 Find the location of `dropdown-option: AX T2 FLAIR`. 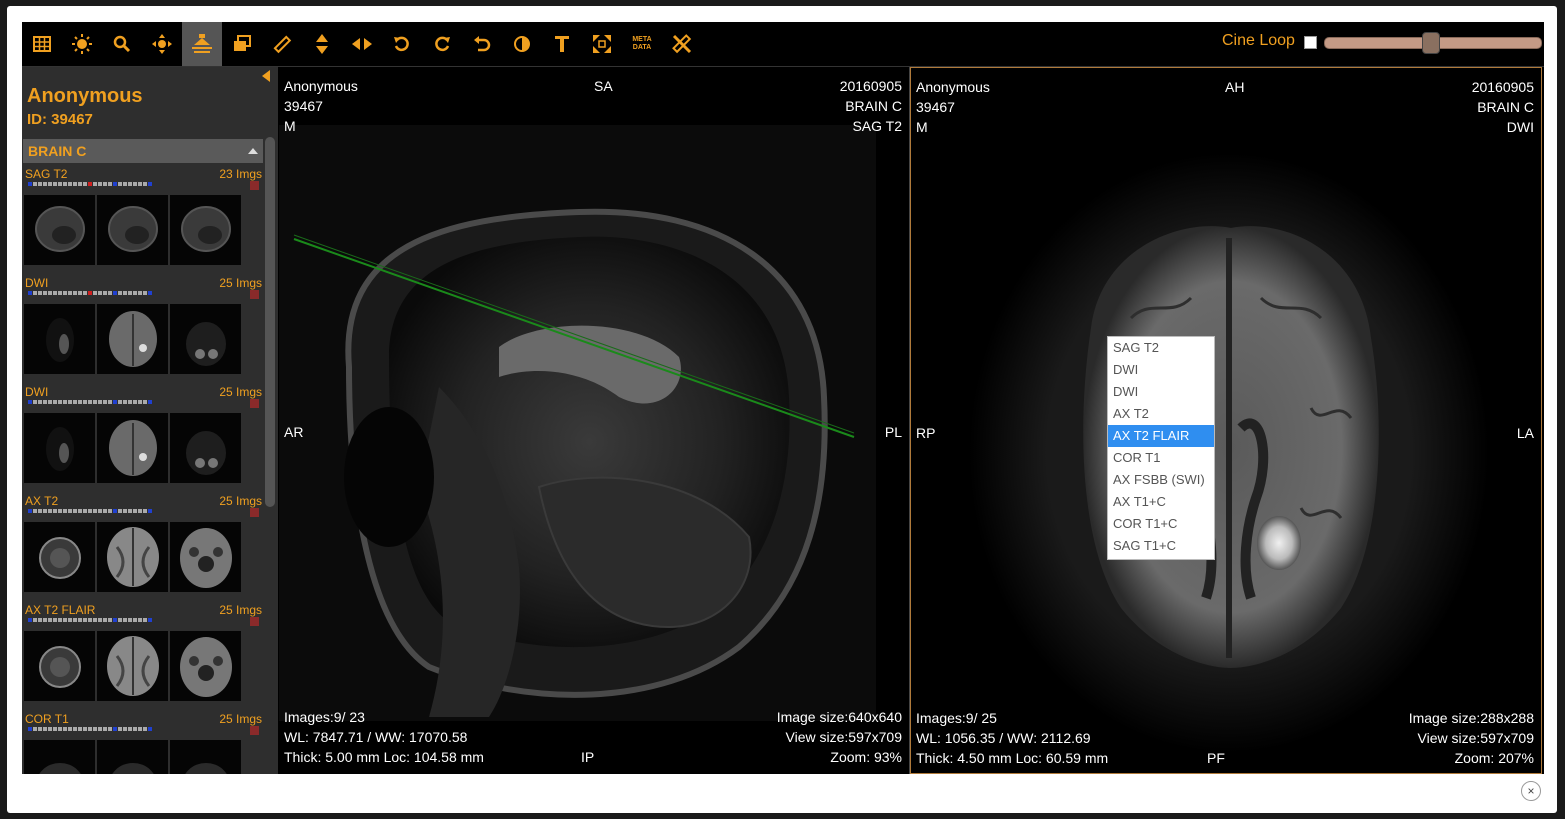

dropdown-option: AX T2 FLAIR is located at coordinates (1161, 436).